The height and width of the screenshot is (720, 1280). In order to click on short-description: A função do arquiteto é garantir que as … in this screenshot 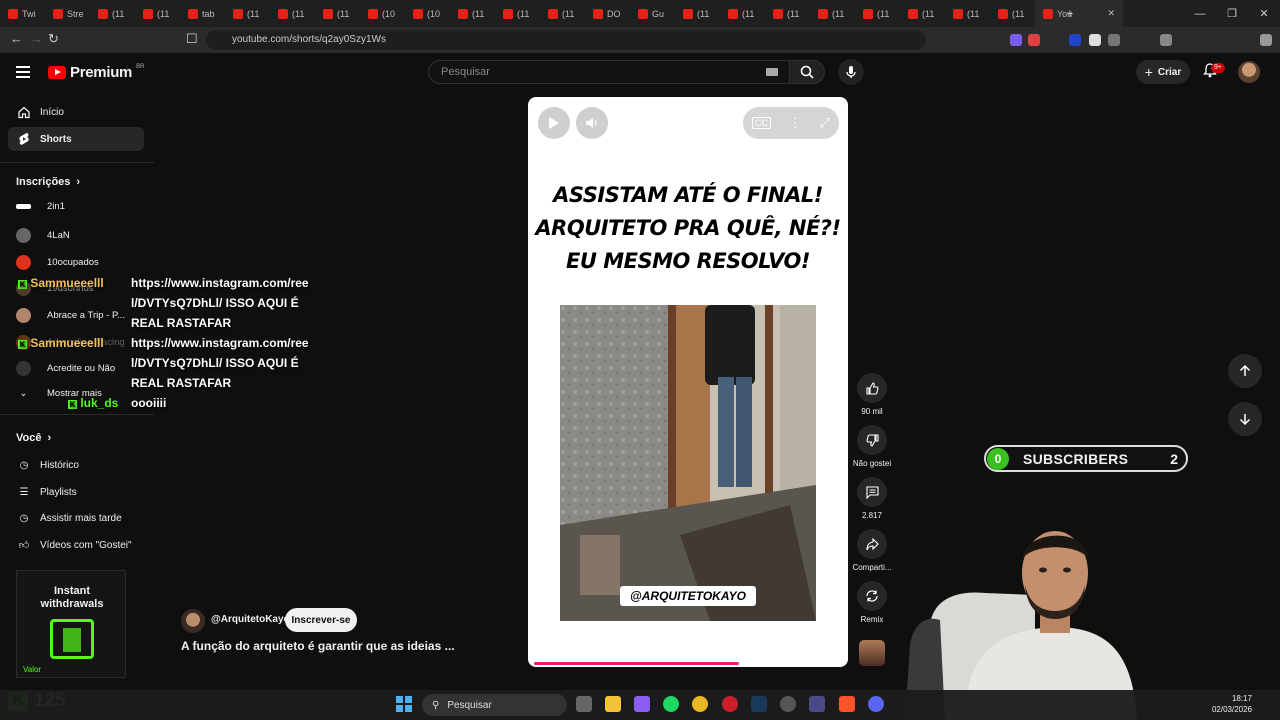, I will do `click(318, 646)`.